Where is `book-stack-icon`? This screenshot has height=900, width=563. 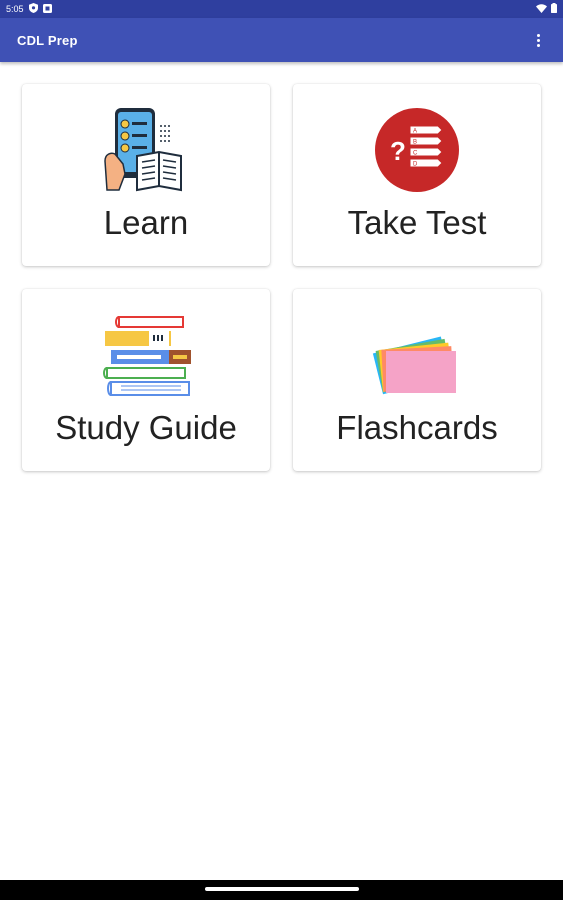 book-stack-icon is located at coordinates (147, 356).